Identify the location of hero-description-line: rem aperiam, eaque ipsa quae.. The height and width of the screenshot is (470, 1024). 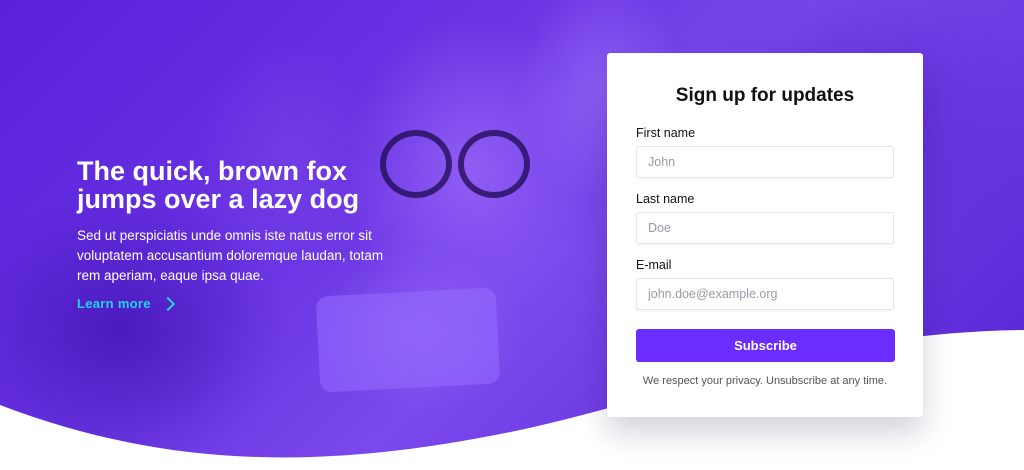
(170, 275).